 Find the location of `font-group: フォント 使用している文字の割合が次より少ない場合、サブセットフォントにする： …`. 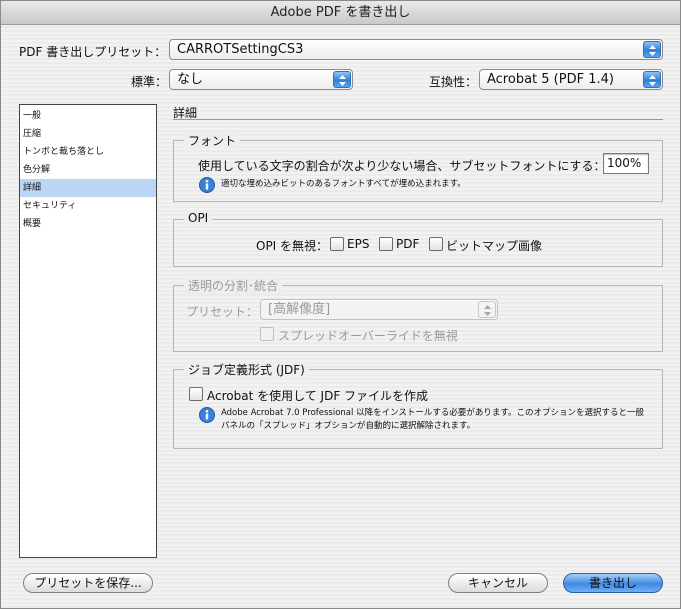

font-group: フォント 使用している文字の割合が次より少ない場合、サブセットフォントにする： … is located at coordinates (418, 167).